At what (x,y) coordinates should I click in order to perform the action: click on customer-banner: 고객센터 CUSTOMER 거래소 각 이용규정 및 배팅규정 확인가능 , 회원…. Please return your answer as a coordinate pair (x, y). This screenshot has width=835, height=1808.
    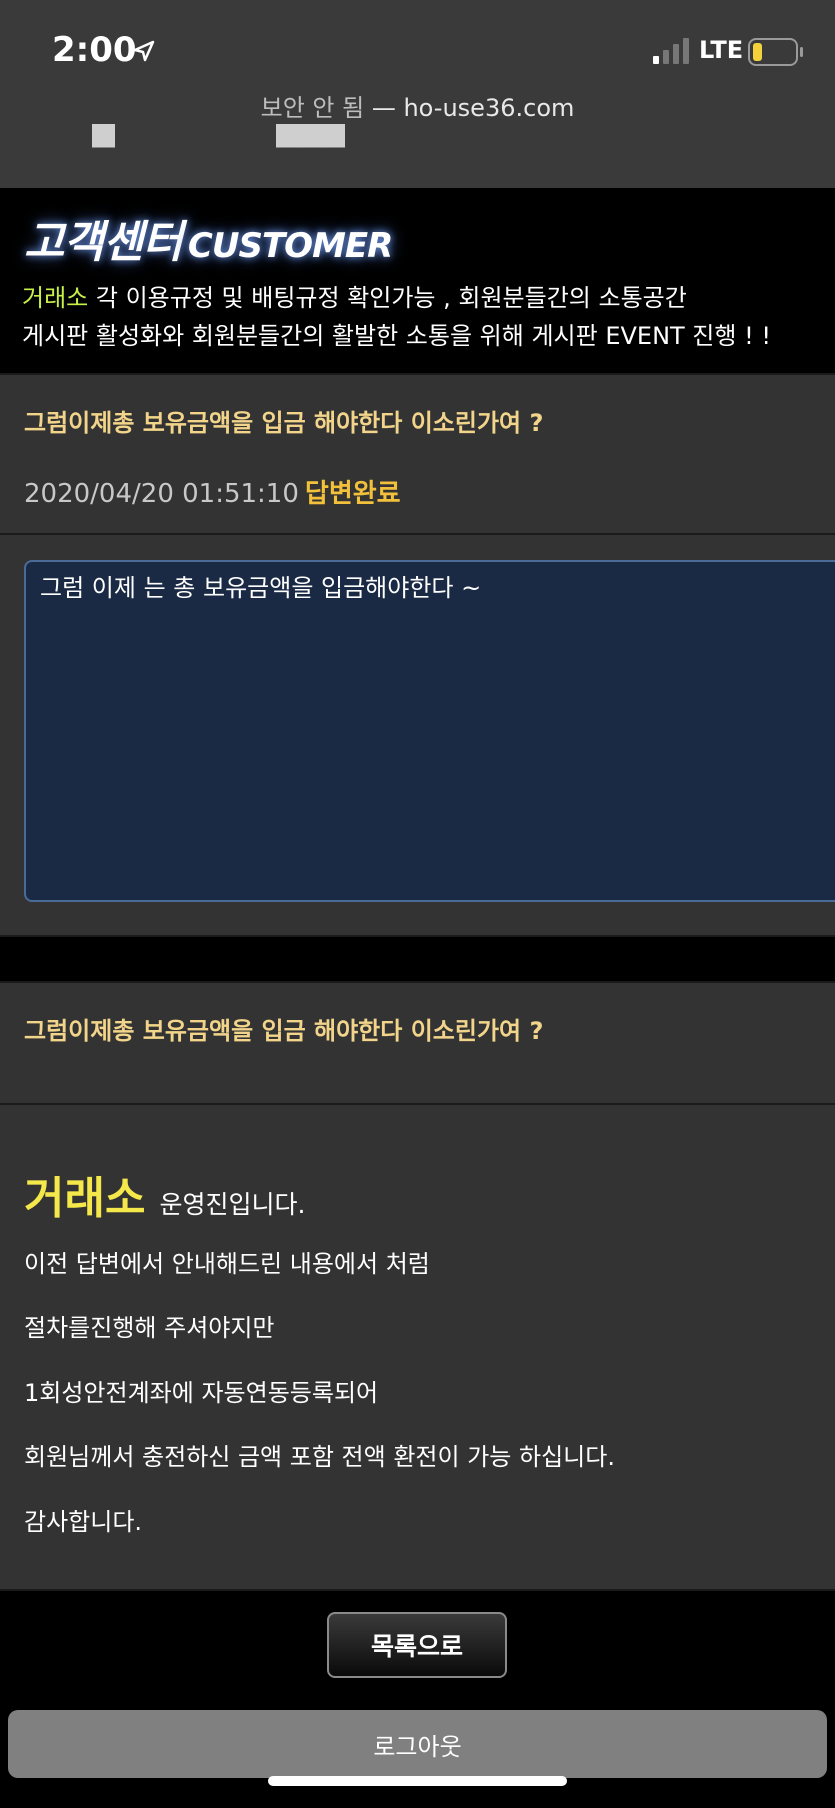
    Looking at the image, I should click on (417, 280).